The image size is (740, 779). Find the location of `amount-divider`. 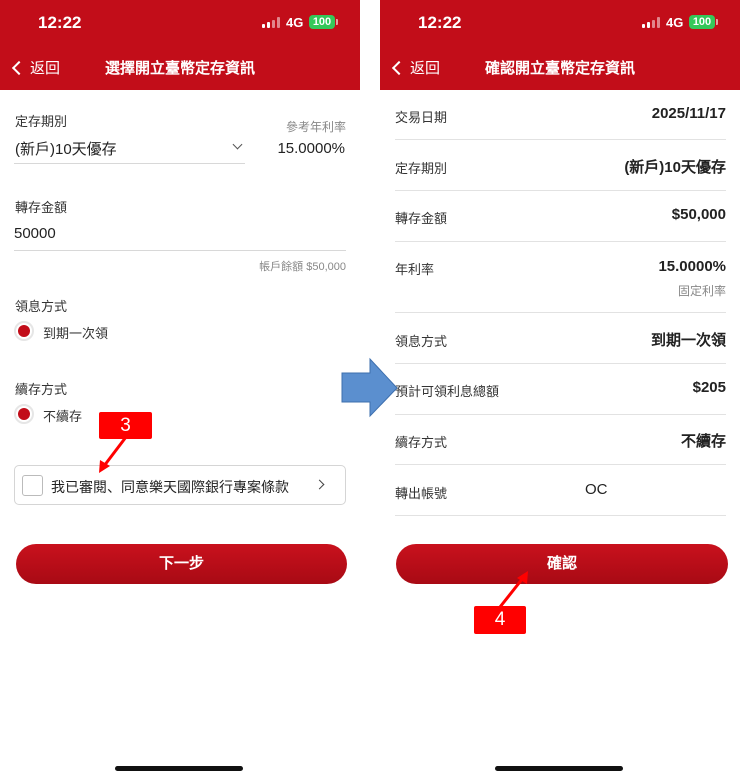

amount-divider is located at coordinates (180, 250).